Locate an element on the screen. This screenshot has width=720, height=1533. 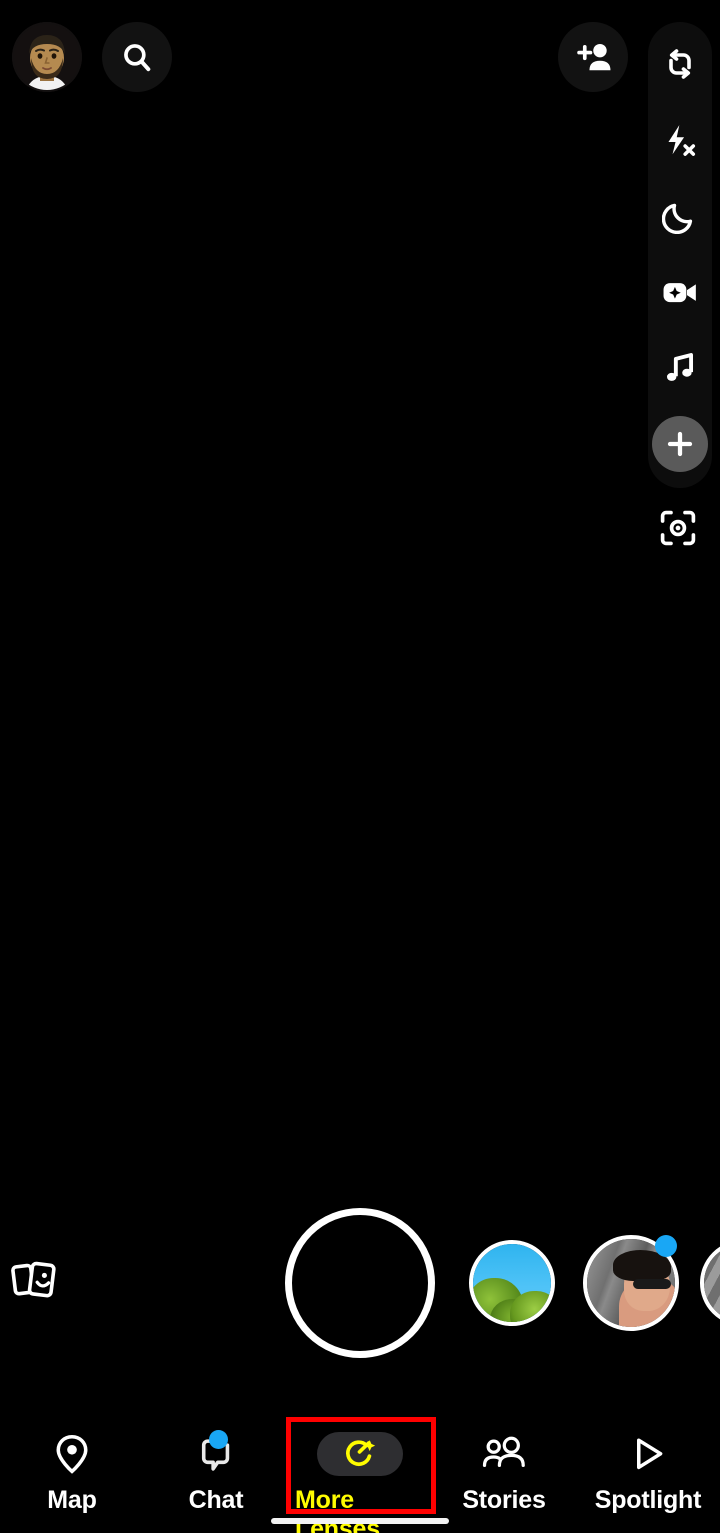
play-triangle-icon is located at coordinates (648, 1454).